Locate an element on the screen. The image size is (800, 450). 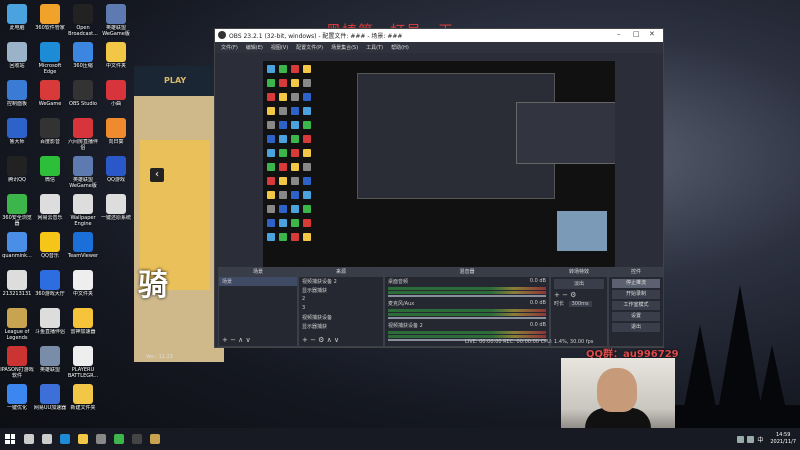
desktop-icon: 鲁大师 is located at coordinates (17, 137).